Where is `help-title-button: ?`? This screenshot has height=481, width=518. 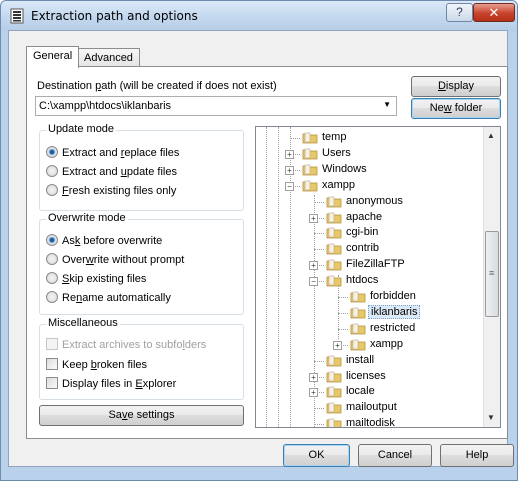 help-title-button: ? is located at coordinates (459, 12).